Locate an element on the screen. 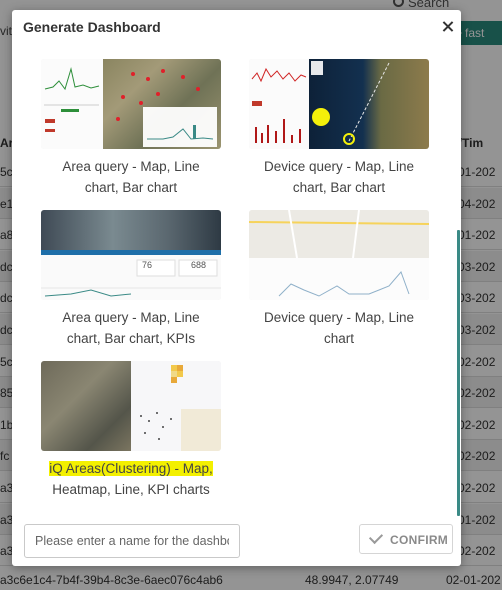 This screenshot has height=590, width=502. scrollbar-thumb is located at coordinates (458, 373).